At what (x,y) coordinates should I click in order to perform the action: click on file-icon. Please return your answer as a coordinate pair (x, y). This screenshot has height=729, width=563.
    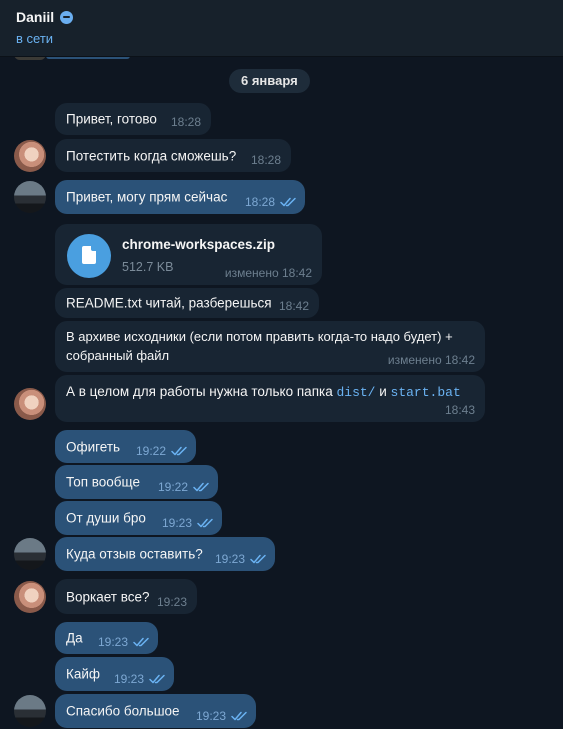
    Looking at the image, I should click on (89, 255).